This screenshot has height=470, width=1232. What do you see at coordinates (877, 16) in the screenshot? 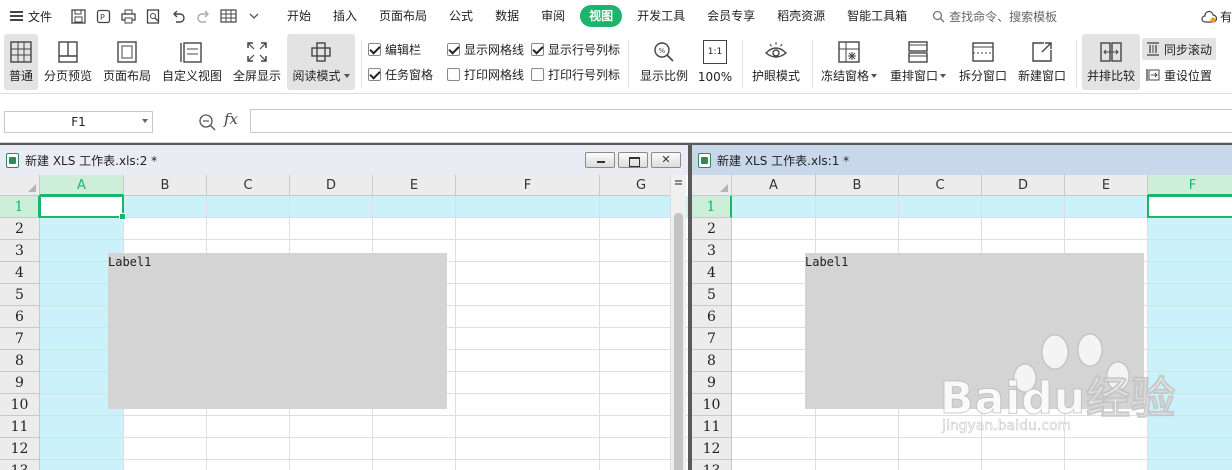
I see `tab-smart-toolbox: 智能工具箱` at bounding box center [877, 16].